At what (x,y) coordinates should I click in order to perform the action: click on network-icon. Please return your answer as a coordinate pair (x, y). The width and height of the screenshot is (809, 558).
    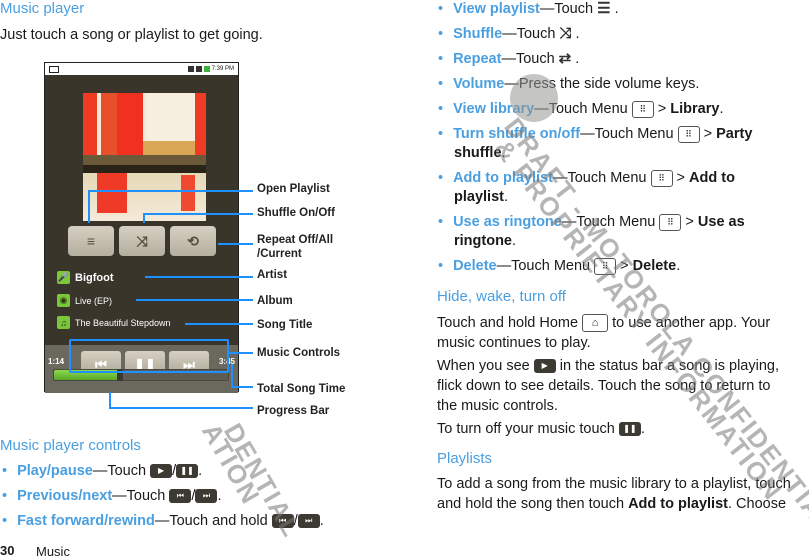
    Looking at the image, I should click on (198, 69).